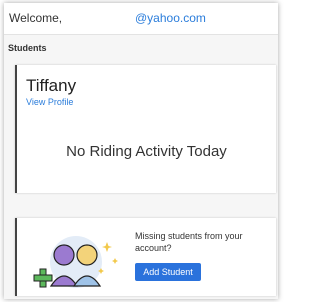  I want to click on activity-status: No Riding Activity Today, so click(146, 151).